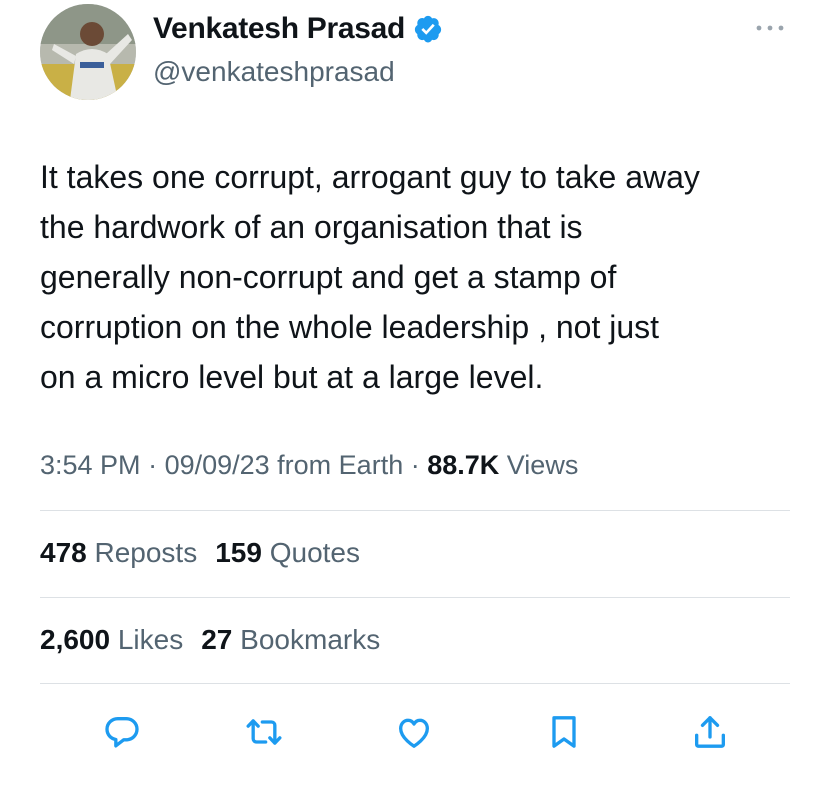 This screenshot has height=803, width=828. I want to click on reply-icon, so click(122, 732).